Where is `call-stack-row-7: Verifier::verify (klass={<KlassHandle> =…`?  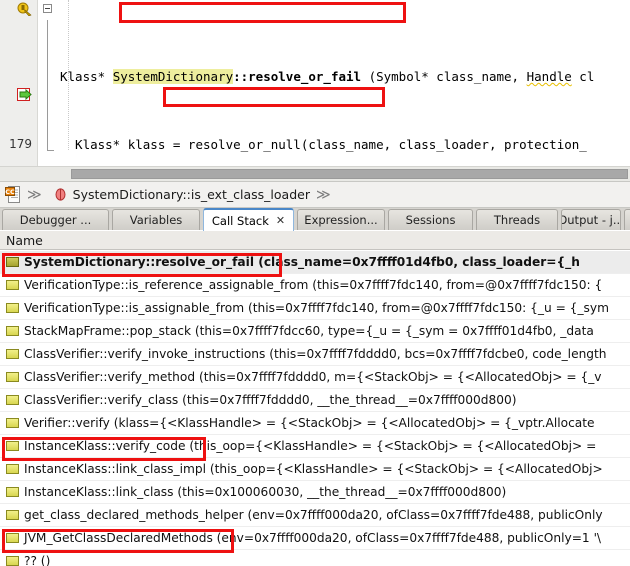 call-stack-row-7: Verifier::verify (klass={<KlassHandle> =… is located at coordinates (315, 423).